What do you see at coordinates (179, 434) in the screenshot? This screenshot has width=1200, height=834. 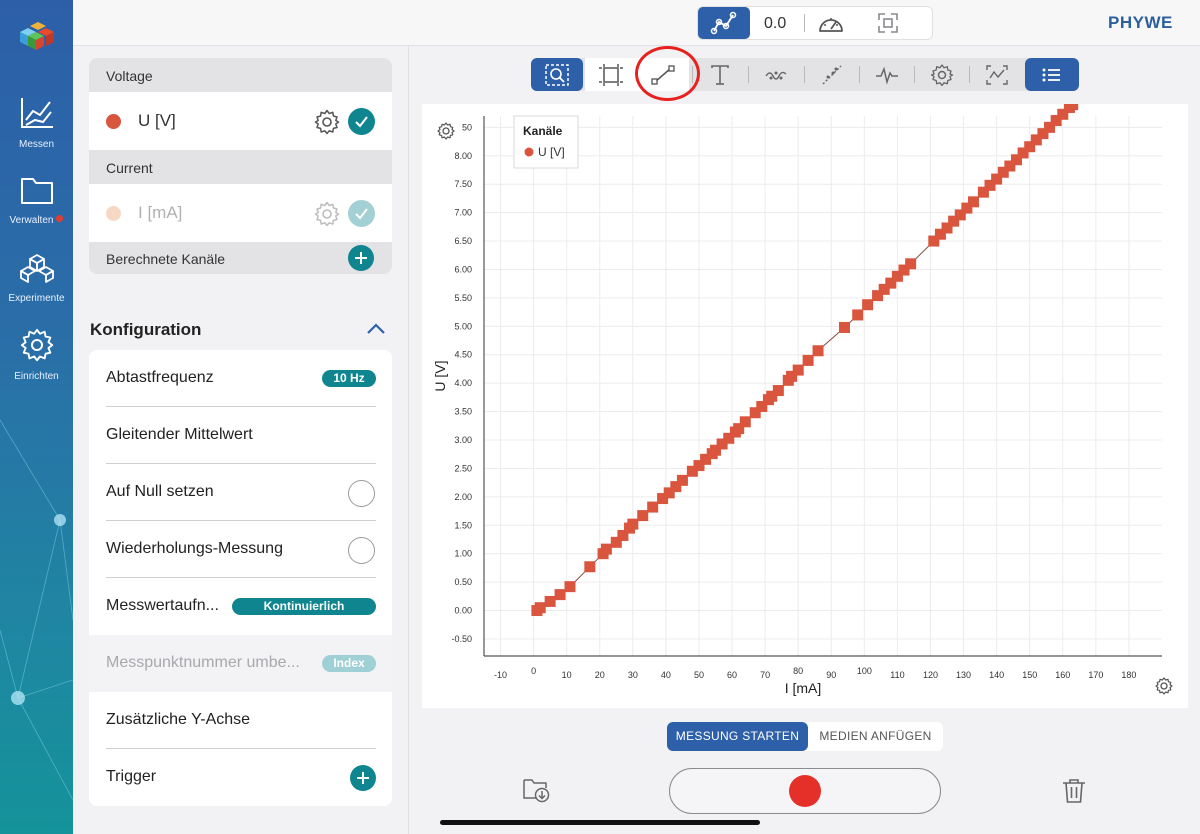 I see `config-label: Gleitender Mittelwert` at bounding box center [179, 434].